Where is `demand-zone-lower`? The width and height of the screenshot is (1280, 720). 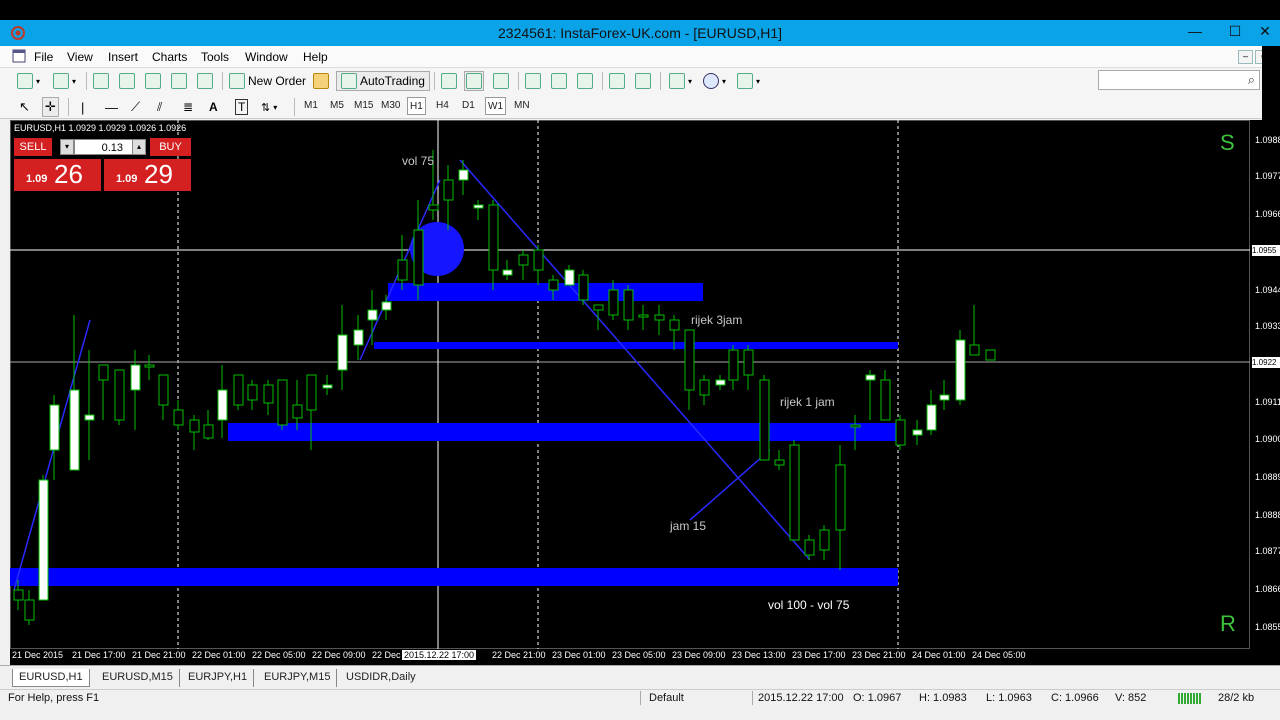 demand-zone-lower is located at coordinates (454, 577).